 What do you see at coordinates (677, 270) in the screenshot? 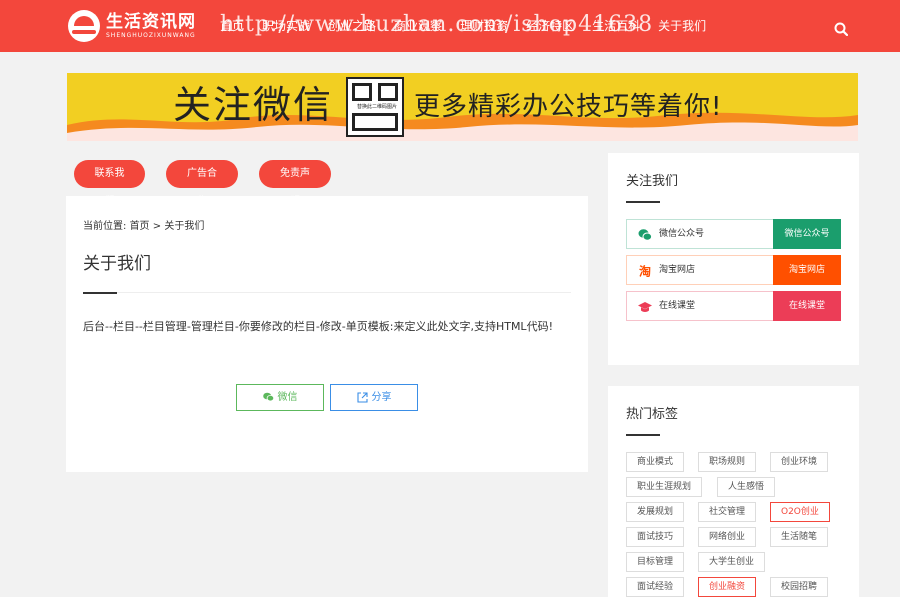
I see `follow-taobao-label: 淘宝网店` at bounding box center [677, 270].